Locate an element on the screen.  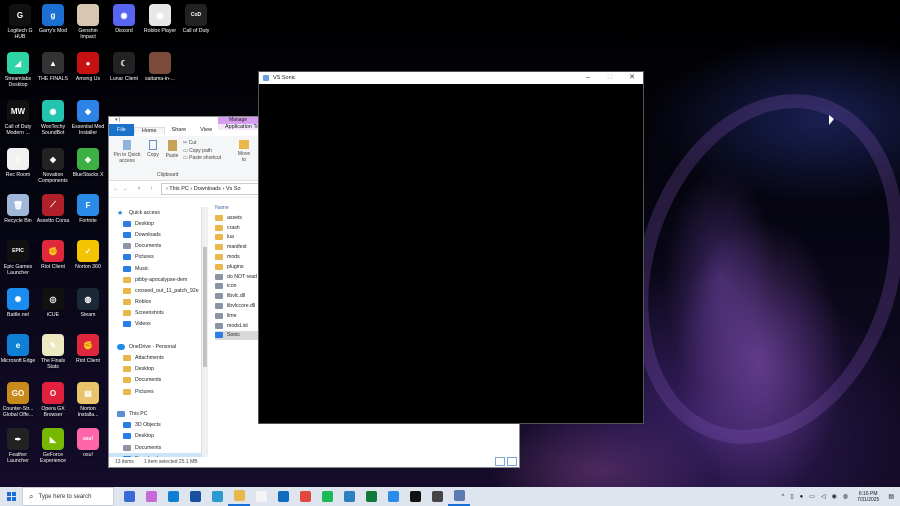
move-to-button: Move to is located at coordinates (244, 151).